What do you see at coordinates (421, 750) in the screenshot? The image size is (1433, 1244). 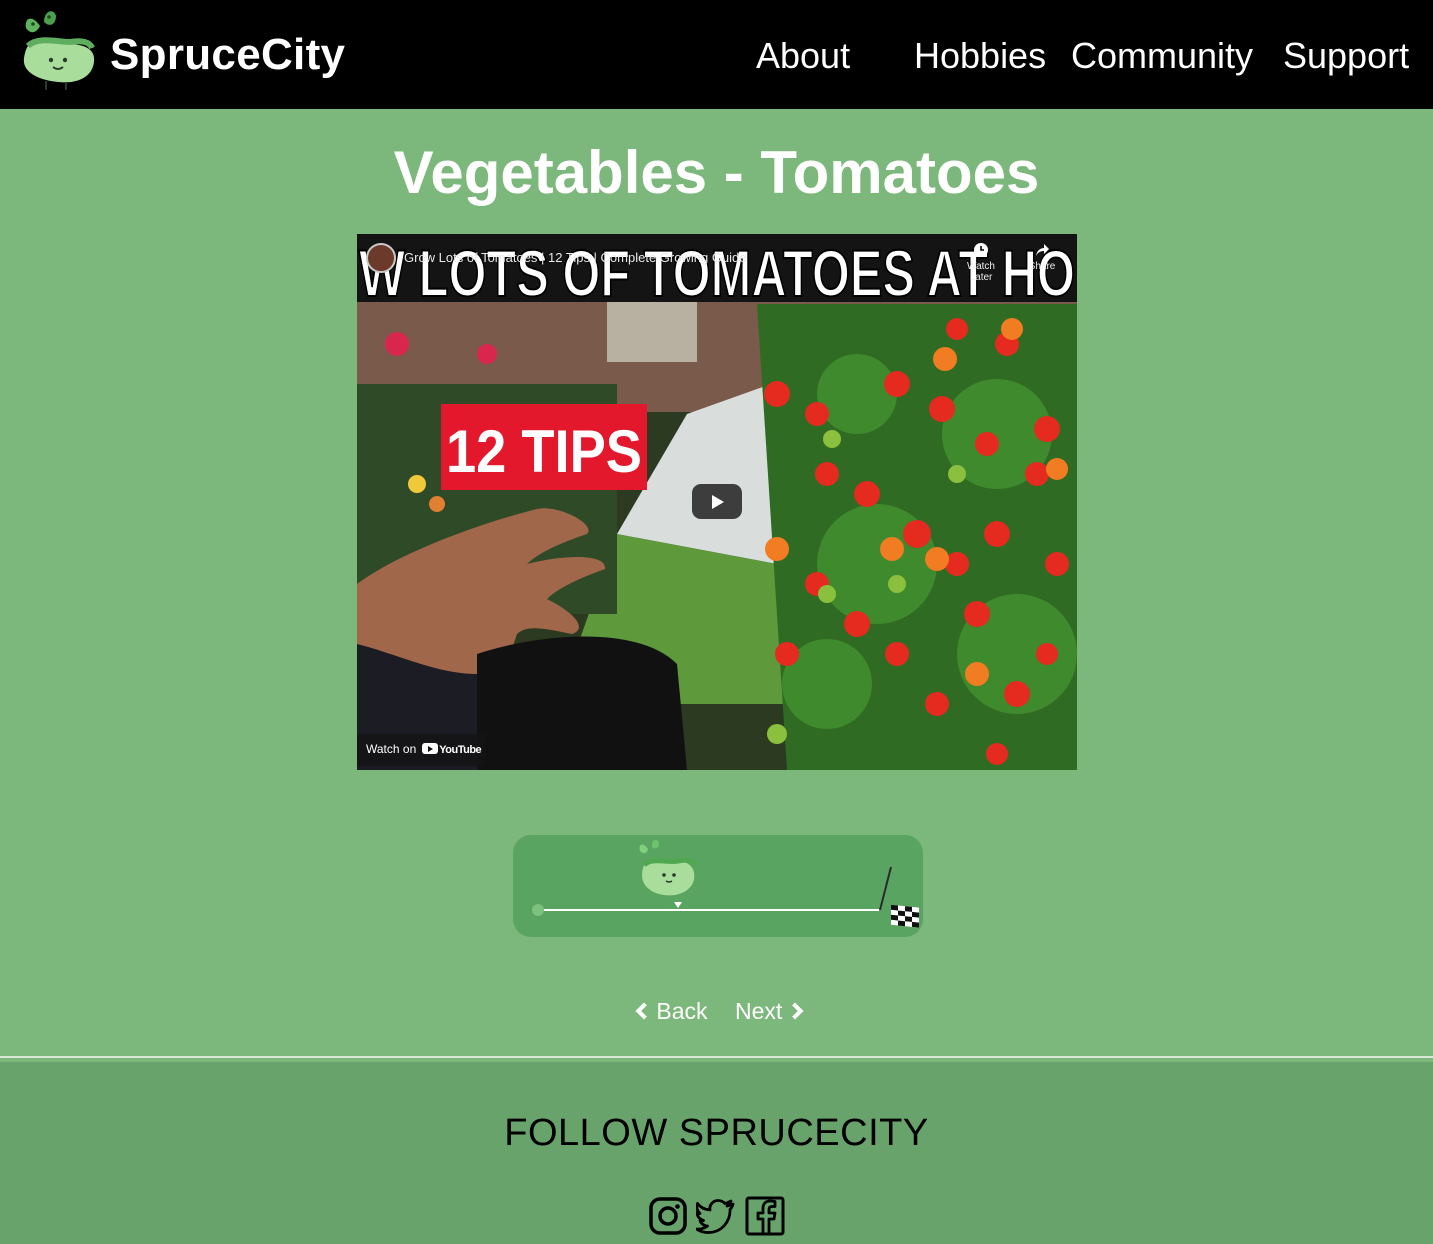 I see `watch-on-youtube-link: Watch on YouTube` at bounding box center [421, 750].